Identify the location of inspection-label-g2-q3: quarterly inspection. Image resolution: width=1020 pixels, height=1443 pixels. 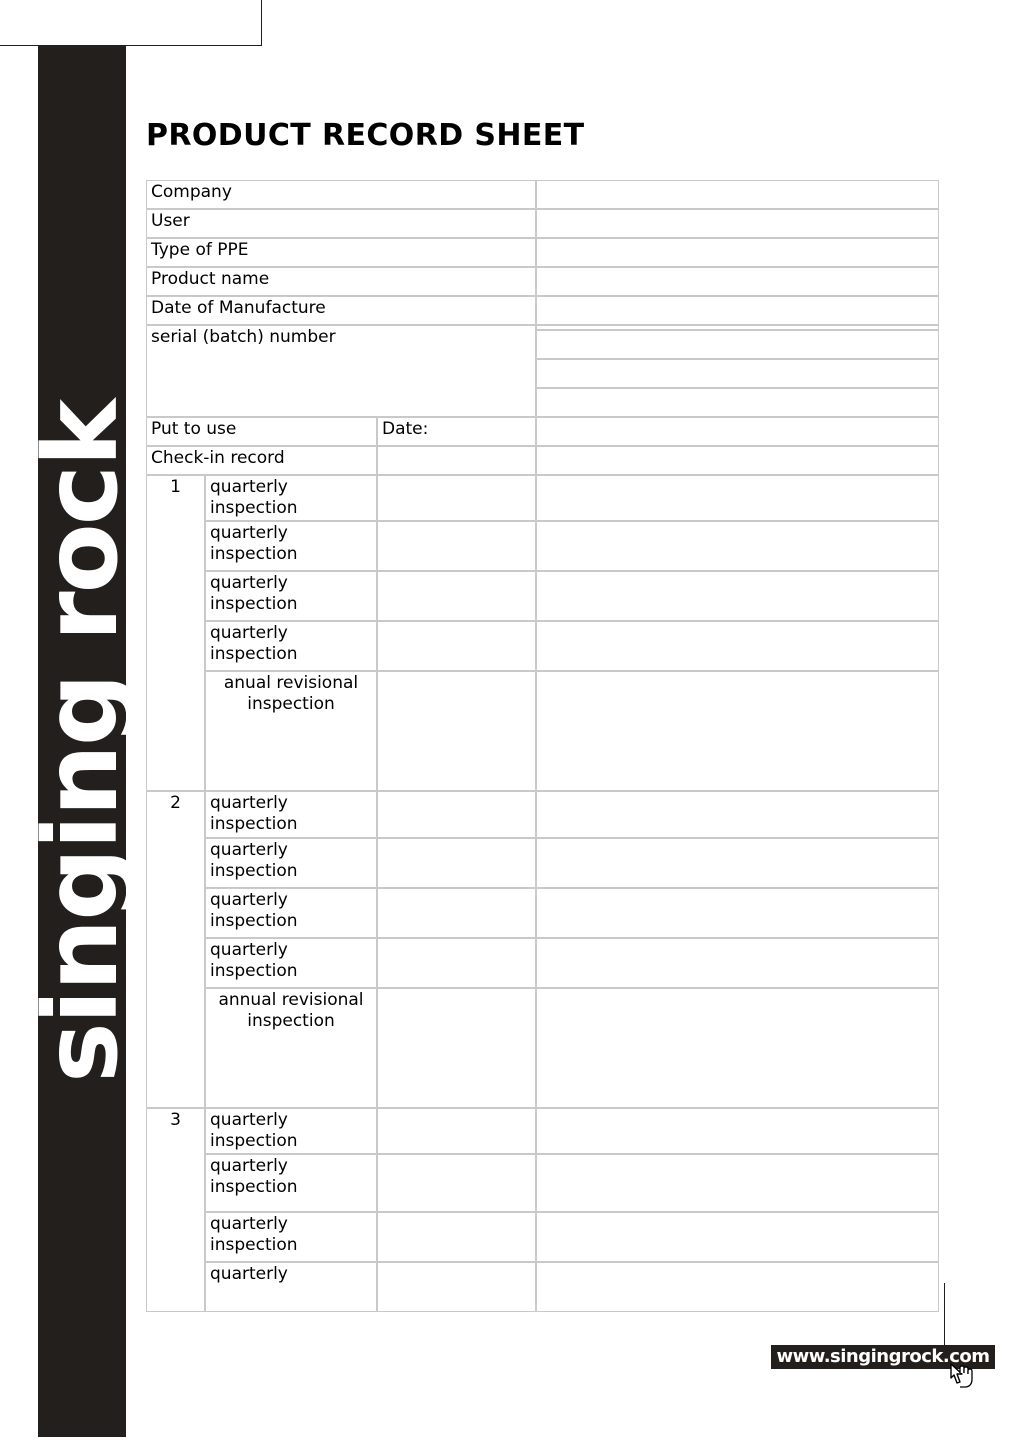
(291, 912).